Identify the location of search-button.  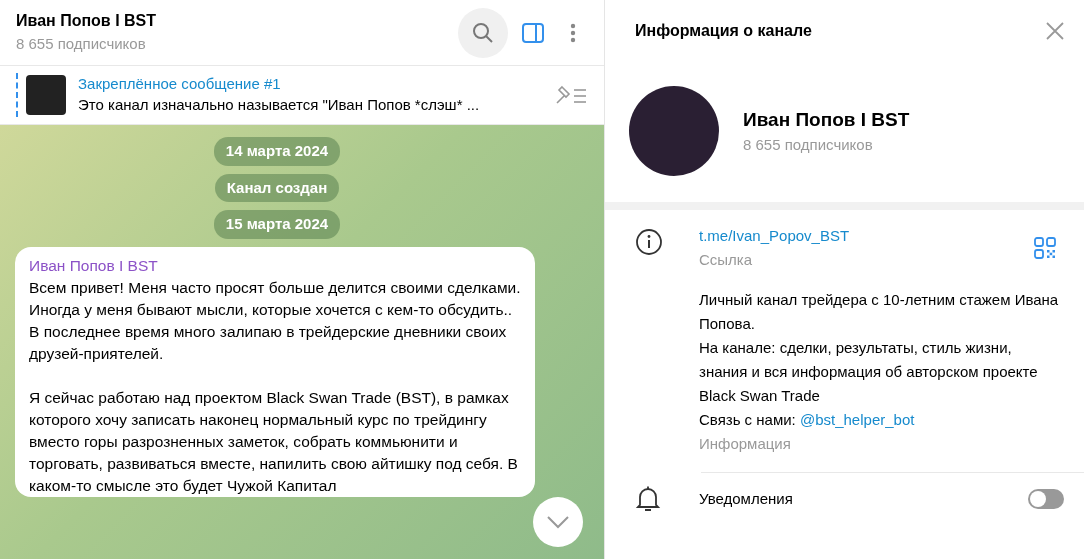
(483, 32).